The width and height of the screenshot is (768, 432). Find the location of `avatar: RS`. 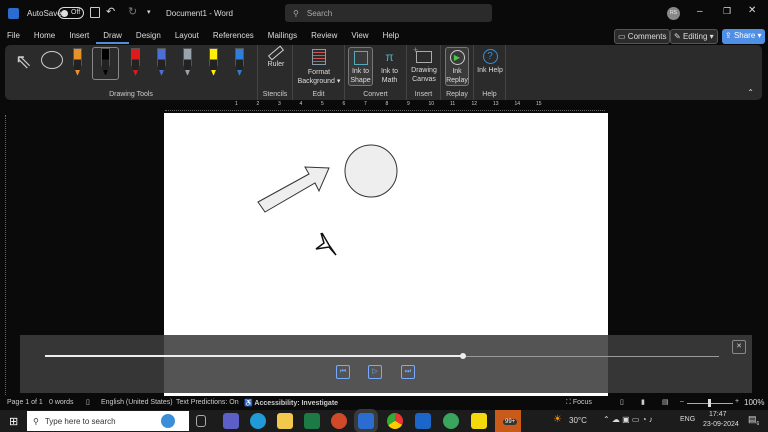

avatar: RS is located at coordinates (673, 13).